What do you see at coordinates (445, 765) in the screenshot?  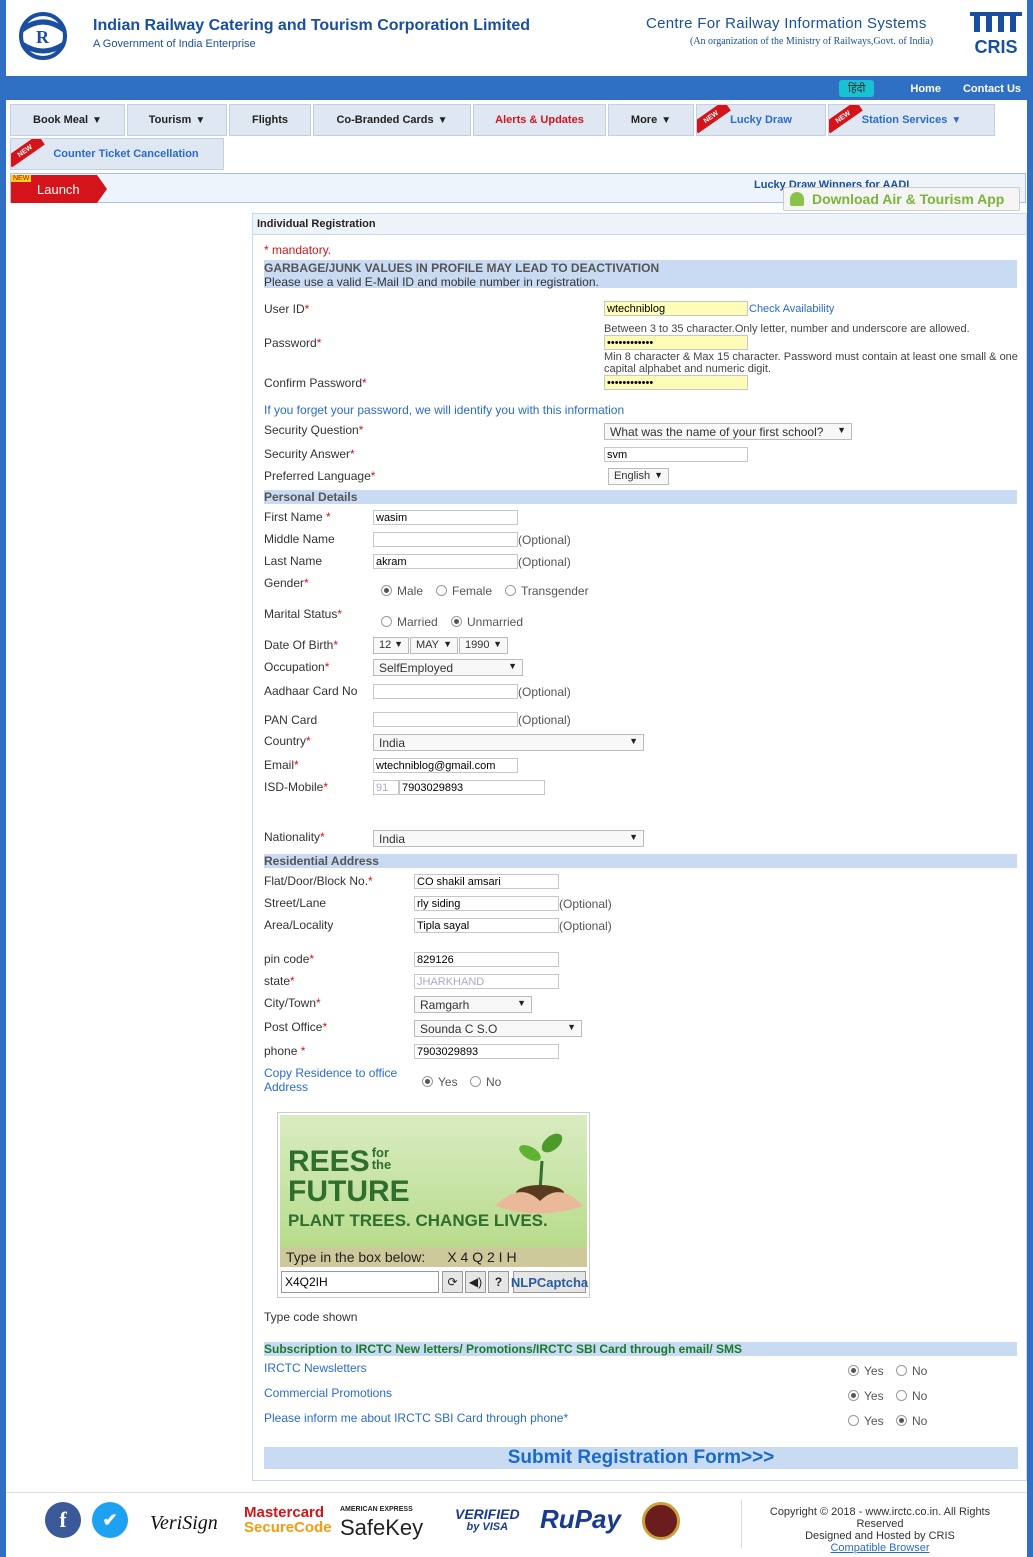 I see `email-input` at bounding box center [445, 765].